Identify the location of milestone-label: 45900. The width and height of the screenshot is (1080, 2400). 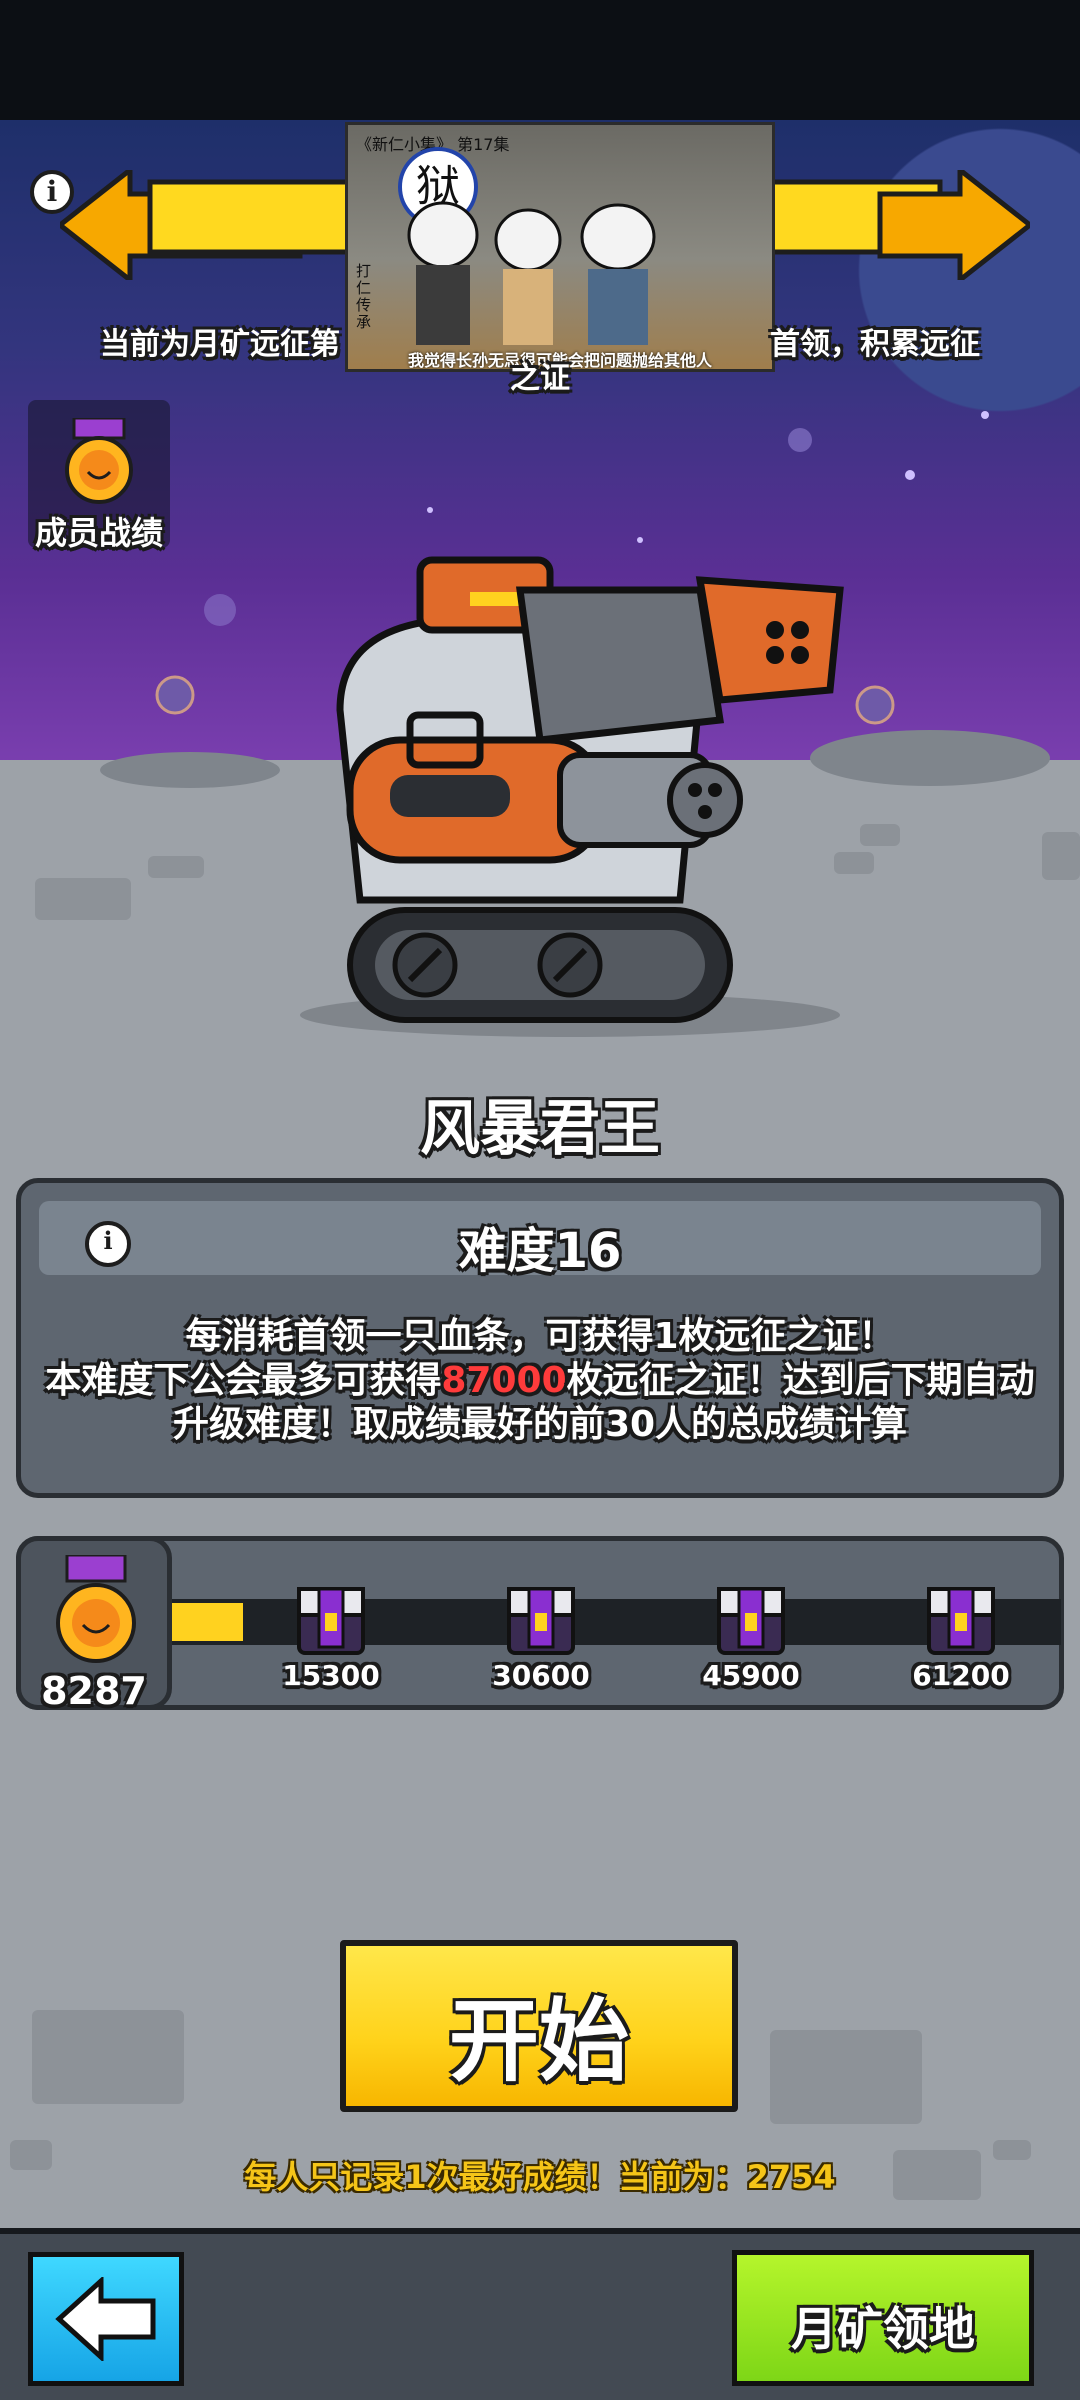
(751, 1675).